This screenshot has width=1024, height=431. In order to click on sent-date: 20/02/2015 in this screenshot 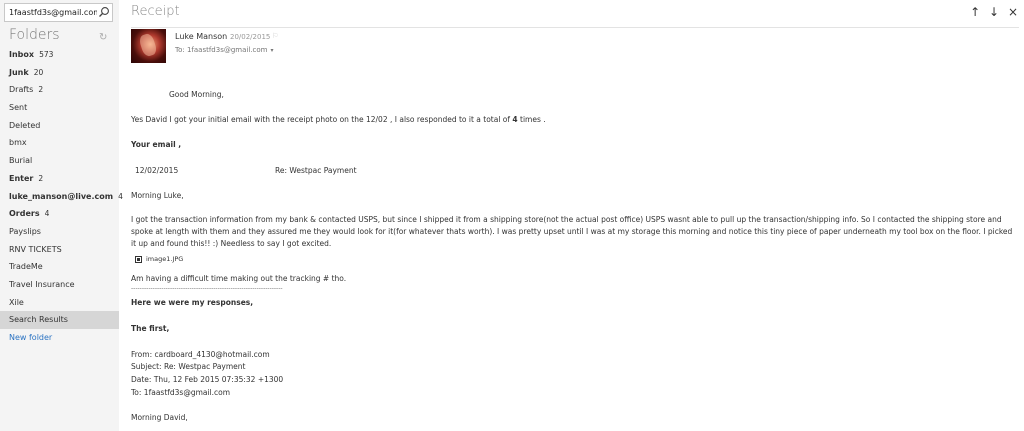, I will do `click(250, 37)`.